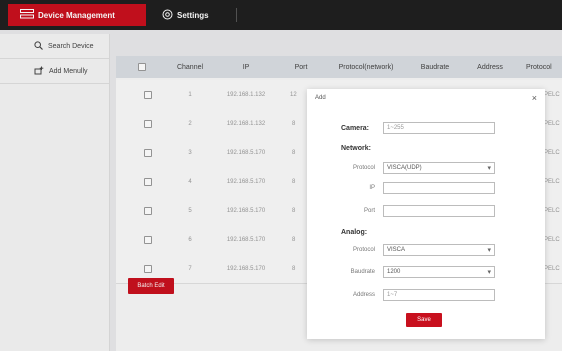  Describe the element at coordinates (439, 188) in the screenshot. I see `ip-input` at that location.